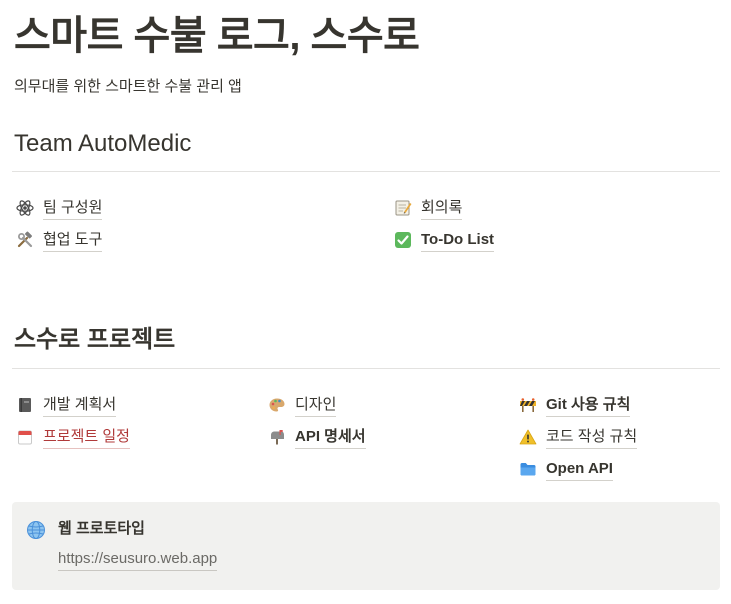  I want to click on project-divider, so click(366, 368).